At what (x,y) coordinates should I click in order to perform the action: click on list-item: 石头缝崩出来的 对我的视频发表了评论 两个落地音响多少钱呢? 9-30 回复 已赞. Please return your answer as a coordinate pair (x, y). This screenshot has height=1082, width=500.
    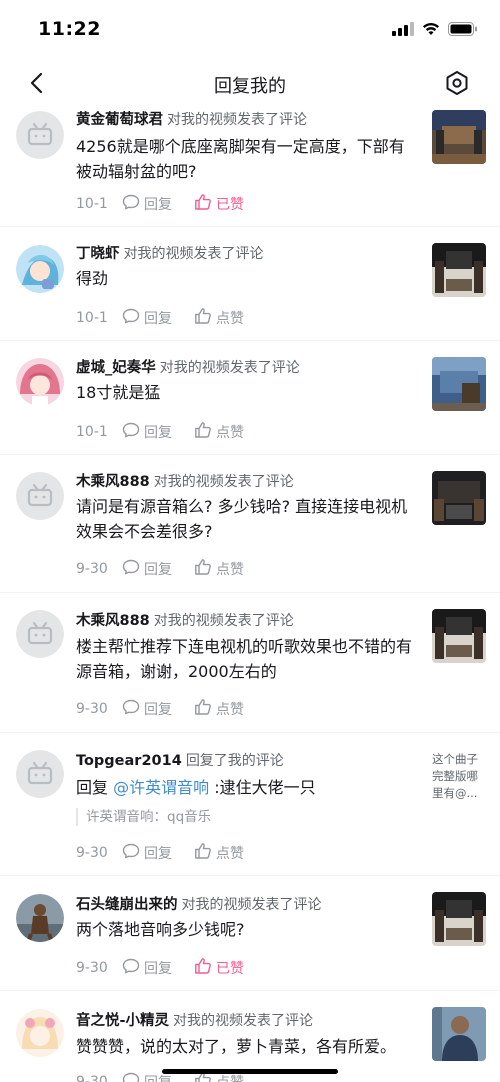
    Looking at the image, I should click on (250, 933).